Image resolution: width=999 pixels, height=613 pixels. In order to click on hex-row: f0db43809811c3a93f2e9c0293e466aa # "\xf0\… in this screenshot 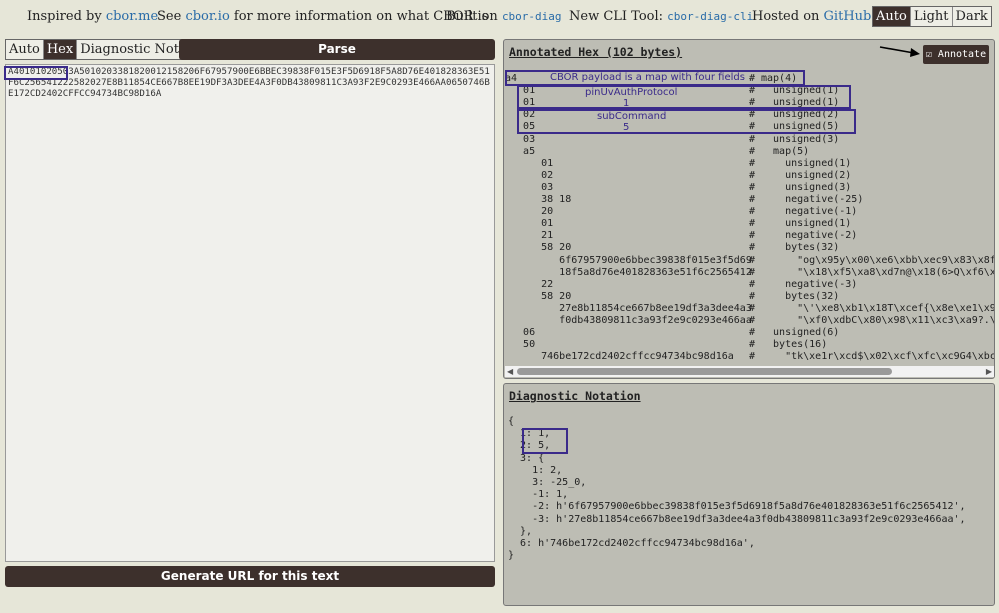, I will do `click(749, 321)`.